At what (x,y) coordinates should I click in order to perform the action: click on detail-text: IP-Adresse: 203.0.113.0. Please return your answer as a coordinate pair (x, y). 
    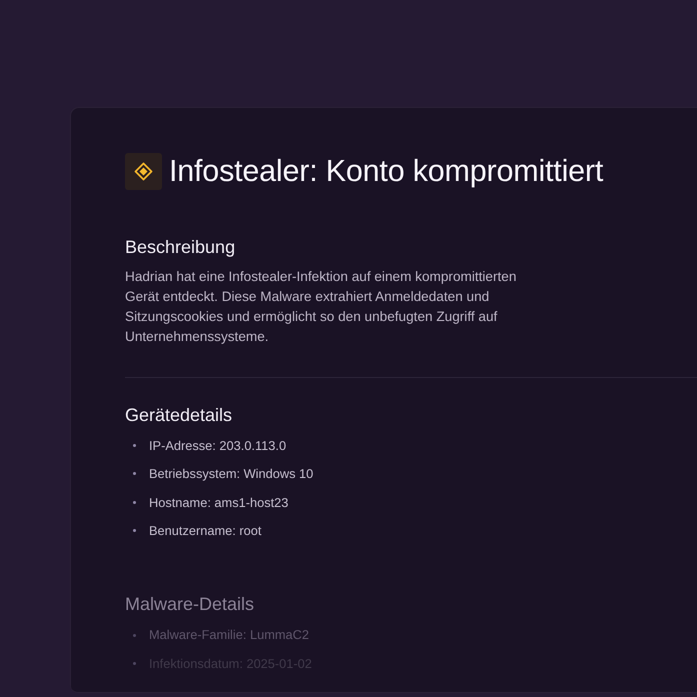
    Looking at the image, I should click on (217, 445).